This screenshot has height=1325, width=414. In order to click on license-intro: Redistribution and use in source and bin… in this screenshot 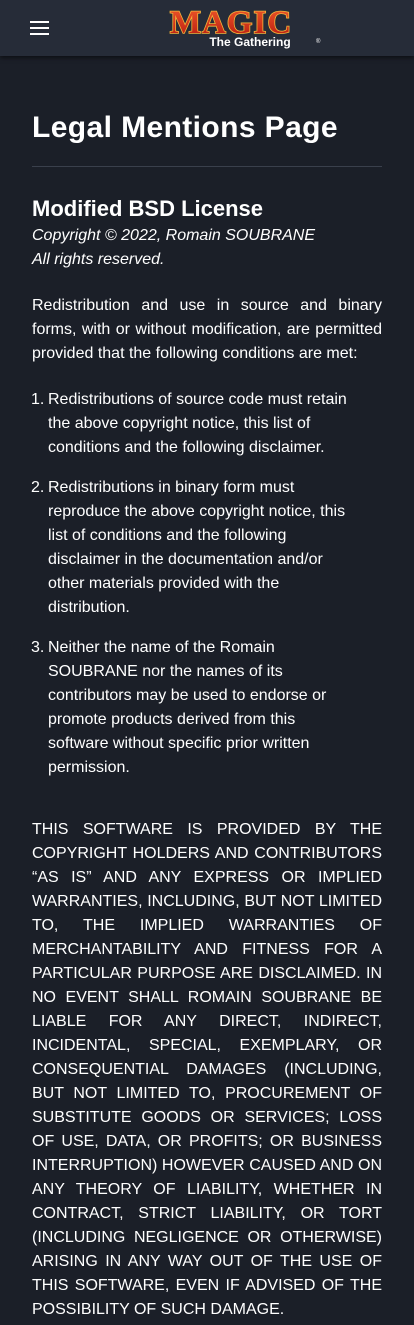, I will do `click(207, 329)`.